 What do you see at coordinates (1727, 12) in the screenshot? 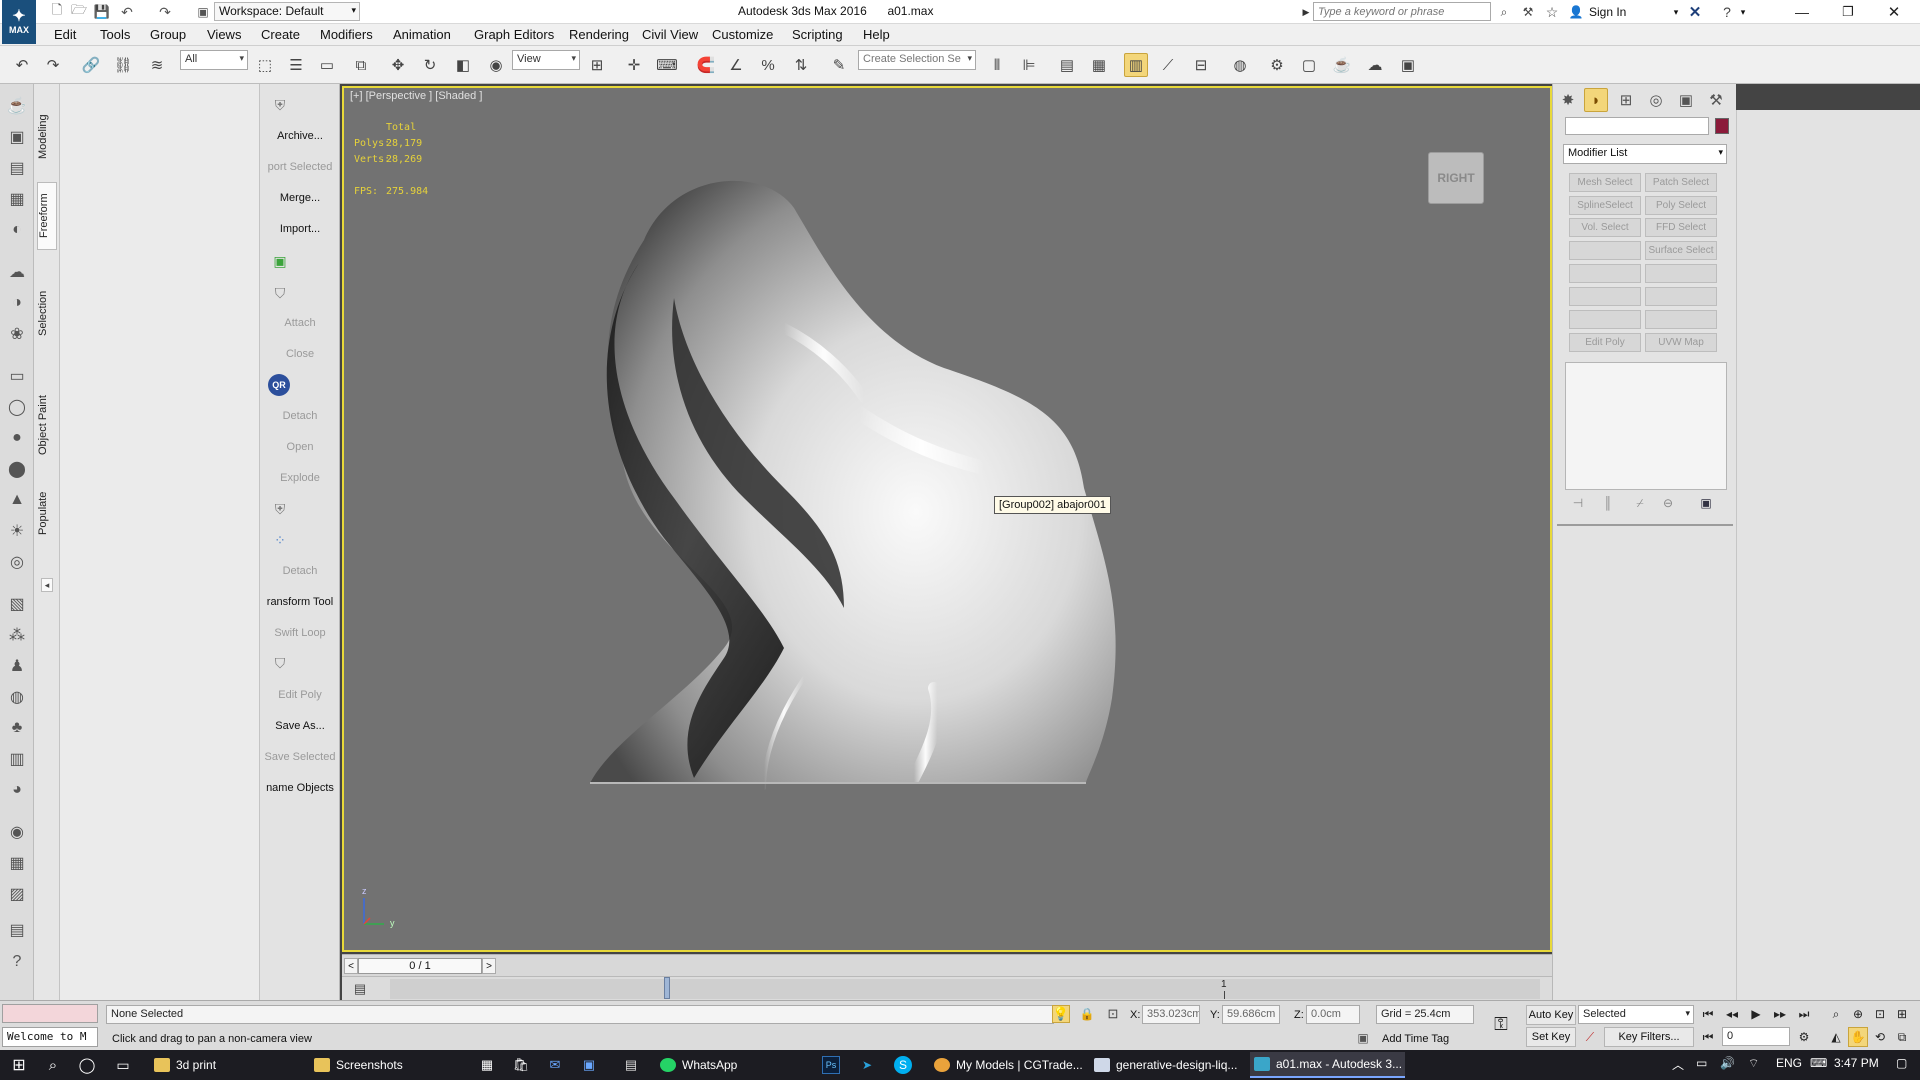
I see `help-icon: ?` at bounding box center [1727, 12].